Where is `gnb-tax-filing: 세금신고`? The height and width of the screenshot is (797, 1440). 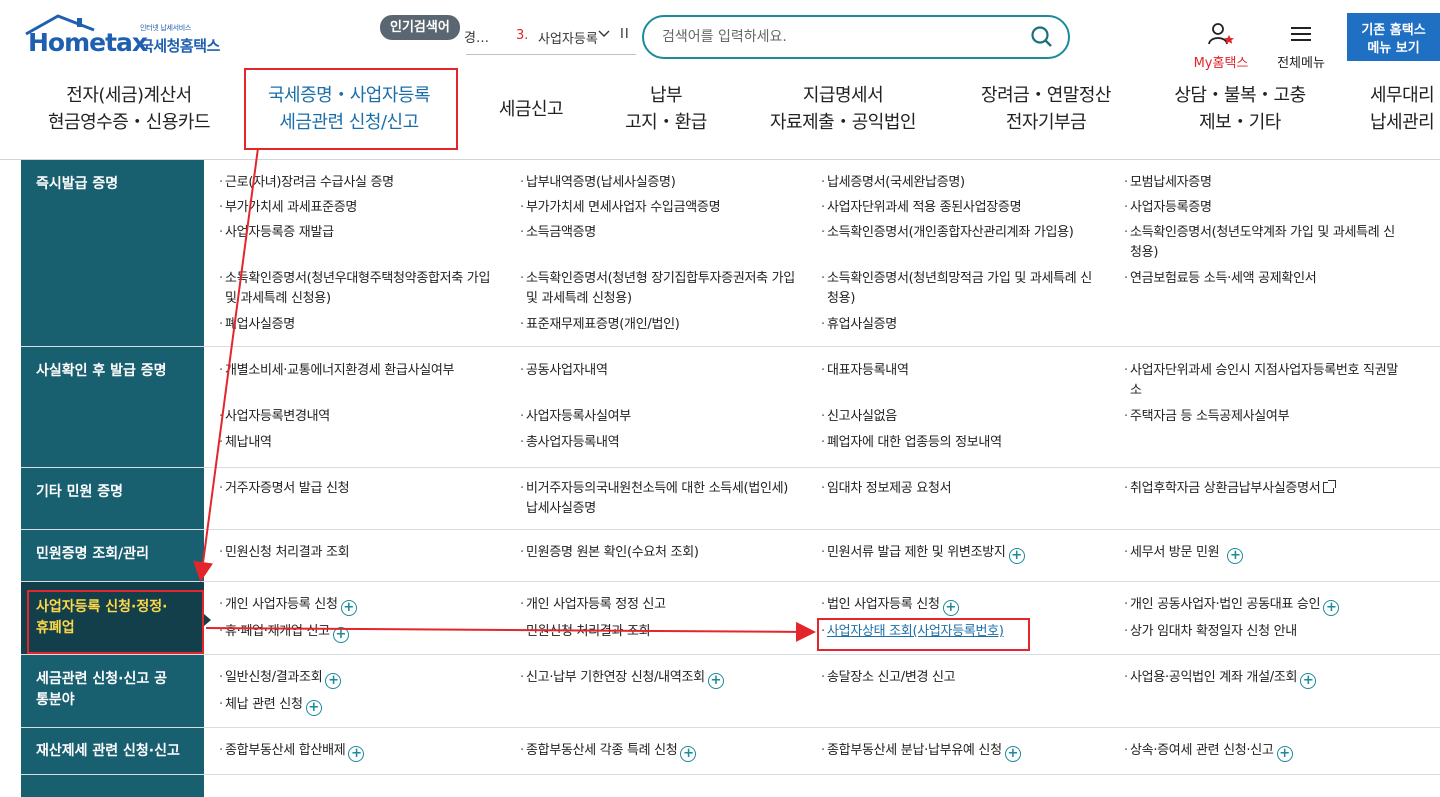 gnb-tax-filing: 세금신고 is located at coordinates (531, 109).